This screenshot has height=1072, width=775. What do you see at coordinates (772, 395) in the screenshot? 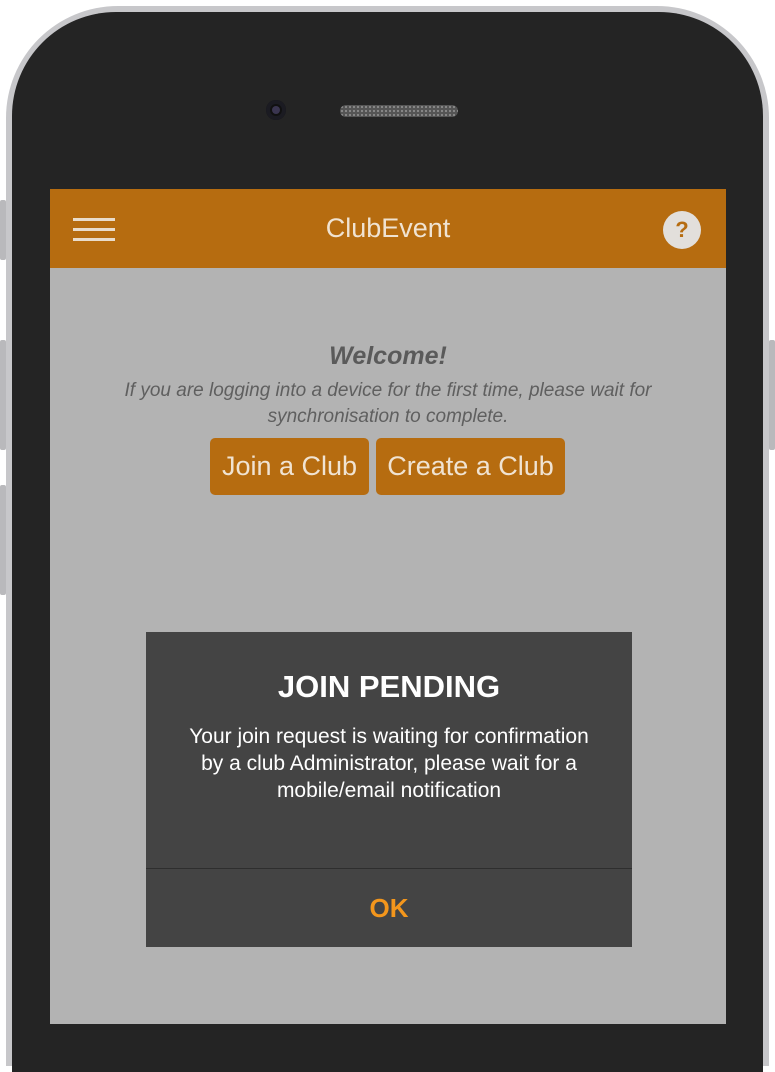
I see `phone-power-button` at bounding box center [772, 395].